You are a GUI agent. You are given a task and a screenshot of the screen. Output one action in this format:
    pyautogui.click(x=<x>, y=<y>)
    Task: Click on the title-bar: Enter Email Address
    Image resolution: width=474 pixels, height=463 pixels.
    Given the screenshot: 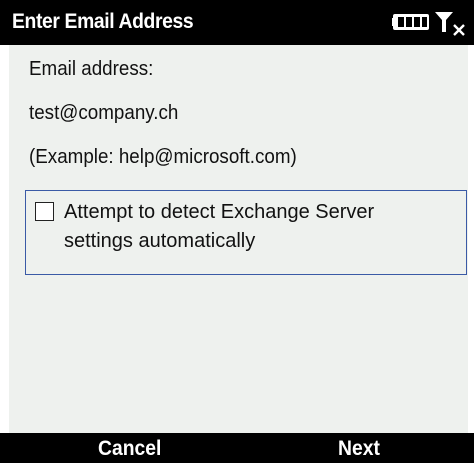 What is the action you would take?
    pyautogui.click(x=237, y=22)
    